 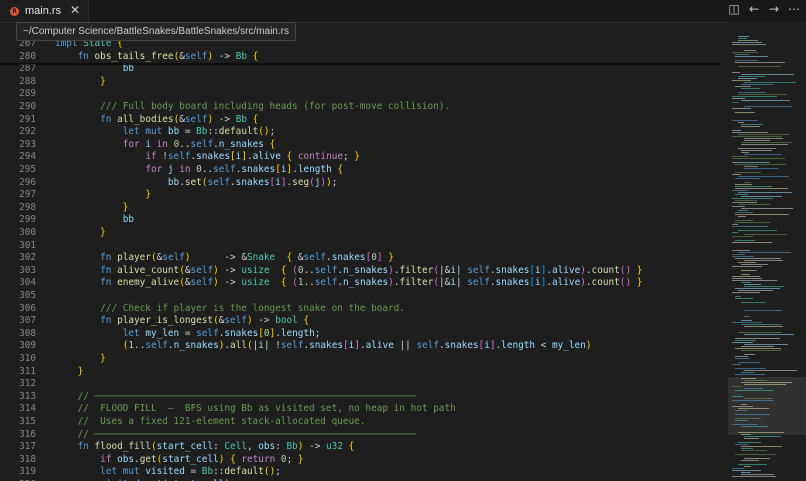 I want to click on code-text: if !self.snakes[i].alive { continue; }, so click(x=207, y=157).